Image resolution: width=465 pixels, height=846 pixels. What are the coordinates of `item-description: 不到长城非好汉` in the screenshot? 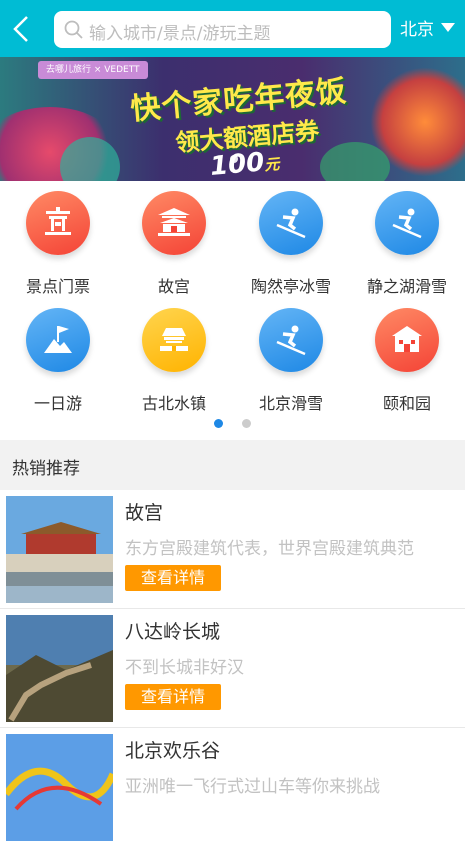 It's located at (184, 668).